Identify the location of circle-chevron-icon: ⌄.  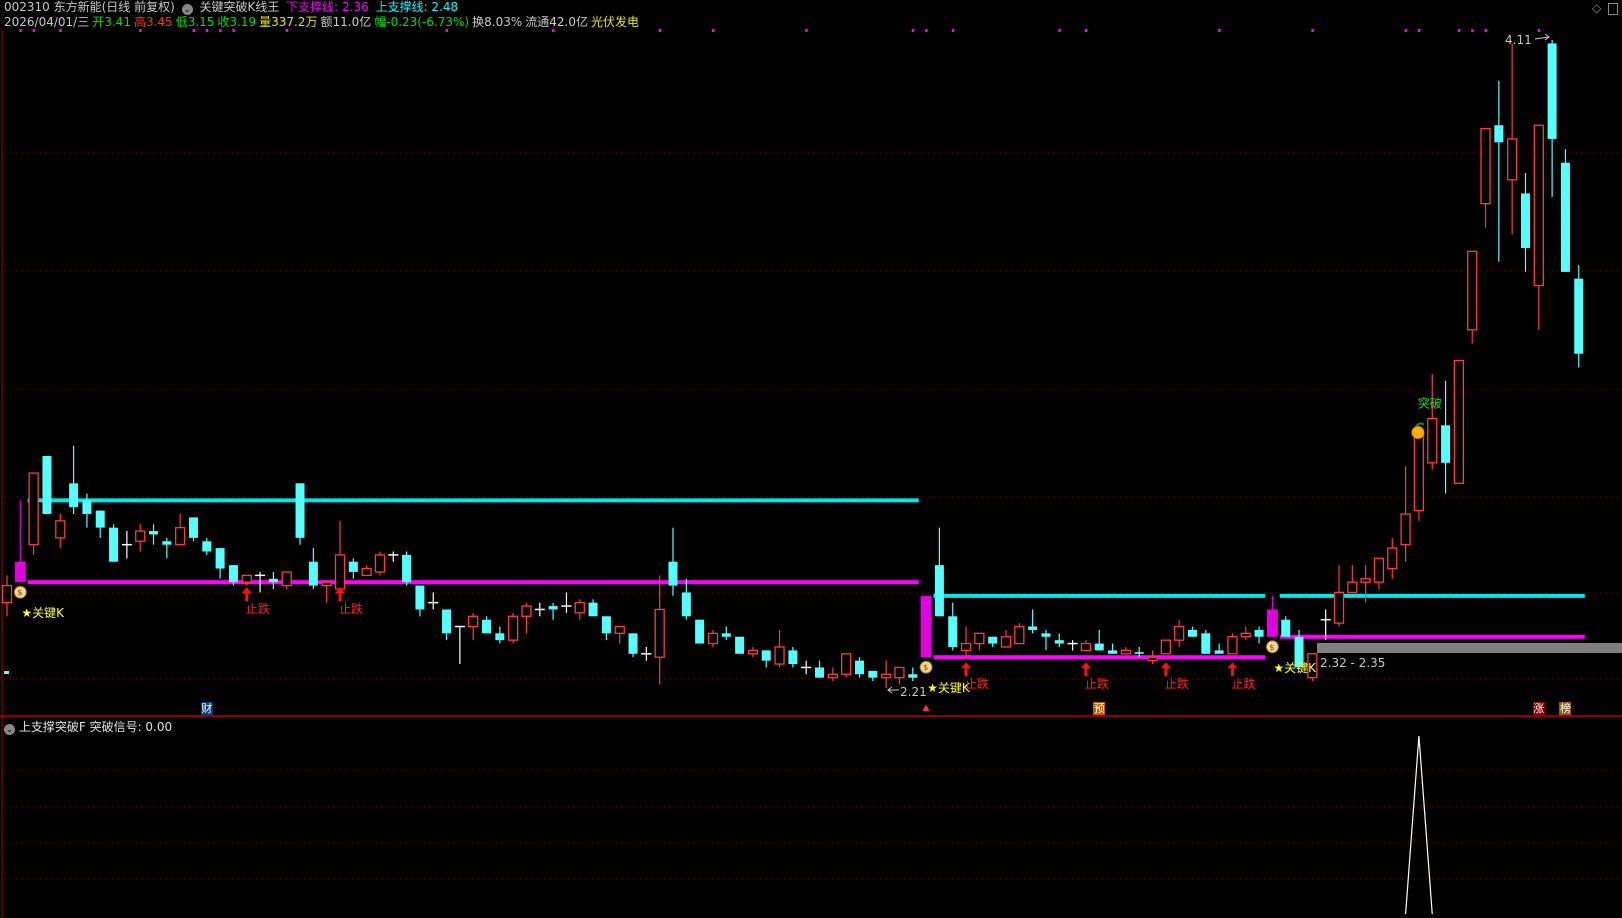
(9, 729).